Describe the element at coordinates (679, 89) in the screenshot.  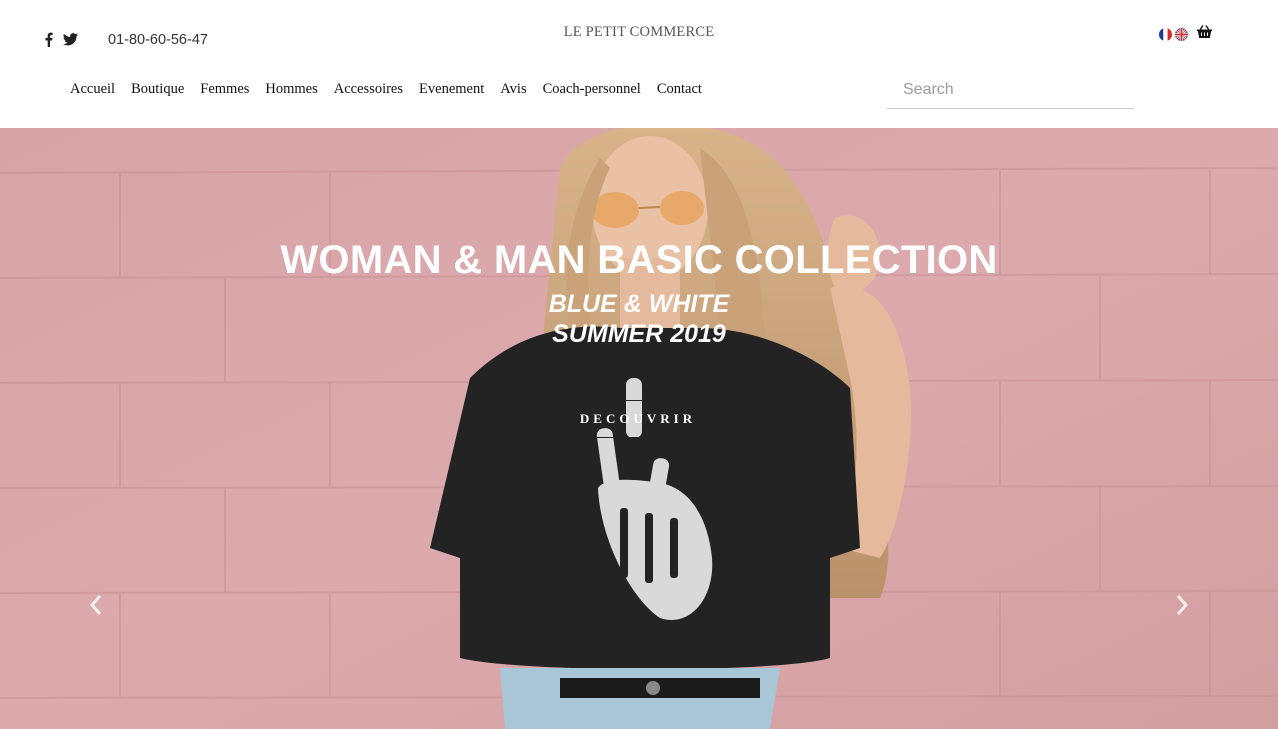
I see `nav-item-contact: Contact` at that location.